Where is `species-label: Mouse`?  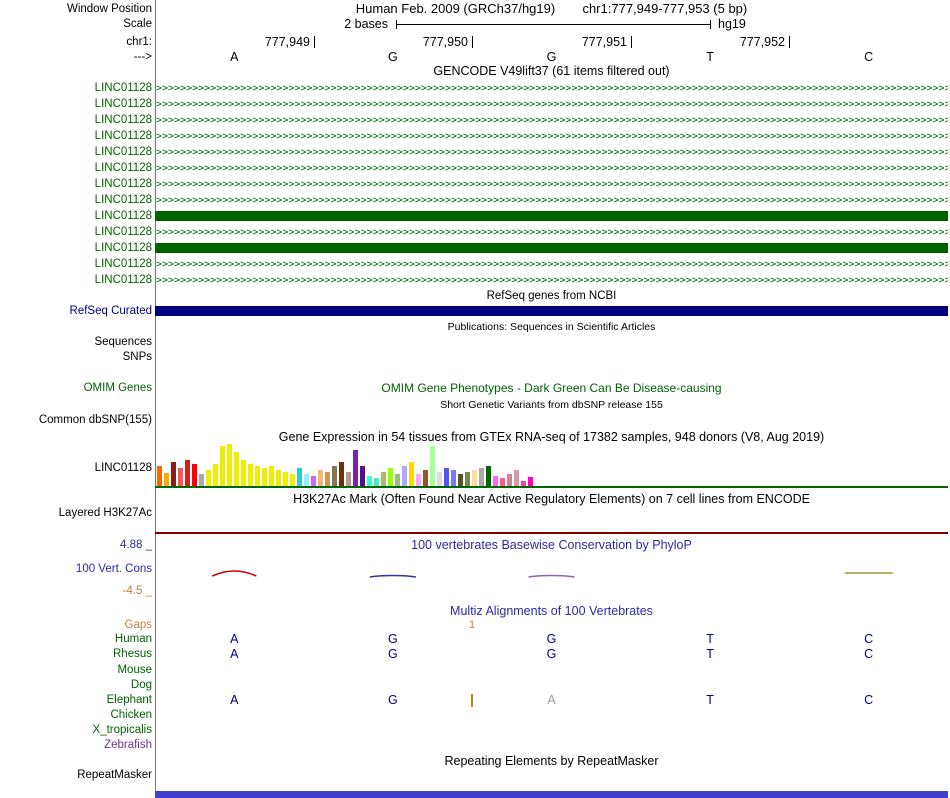
species-label: Mouse is located at coordinates (76, 670).